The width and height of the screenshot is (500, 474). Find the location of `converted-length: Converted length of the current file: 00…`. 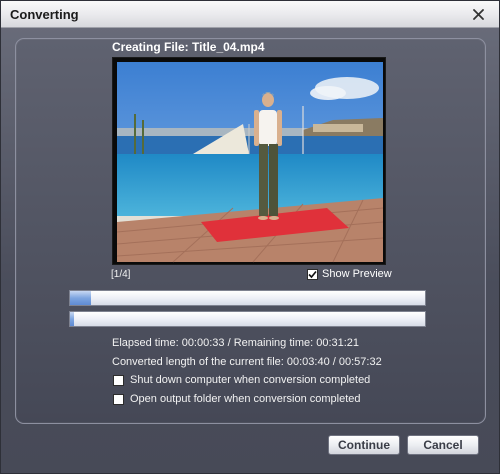

converted-length: Converted length of the current file: 00… is located at coordinates (247, 362).